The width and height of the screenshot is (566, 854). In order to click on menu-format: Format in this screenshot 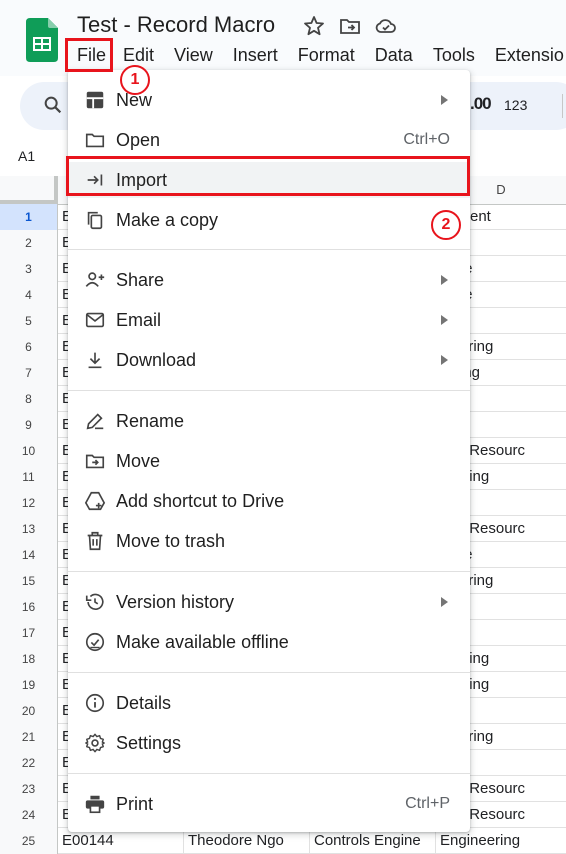, I will do `click(326, 56)`.